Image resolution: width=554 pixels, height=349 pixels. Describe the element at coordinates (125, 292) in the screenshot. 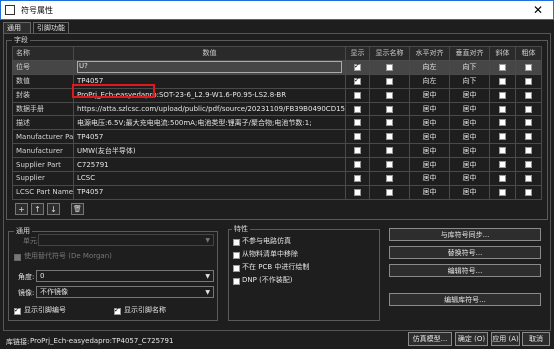

I see `mirror-select: 不作镜像 ▼` at that location.